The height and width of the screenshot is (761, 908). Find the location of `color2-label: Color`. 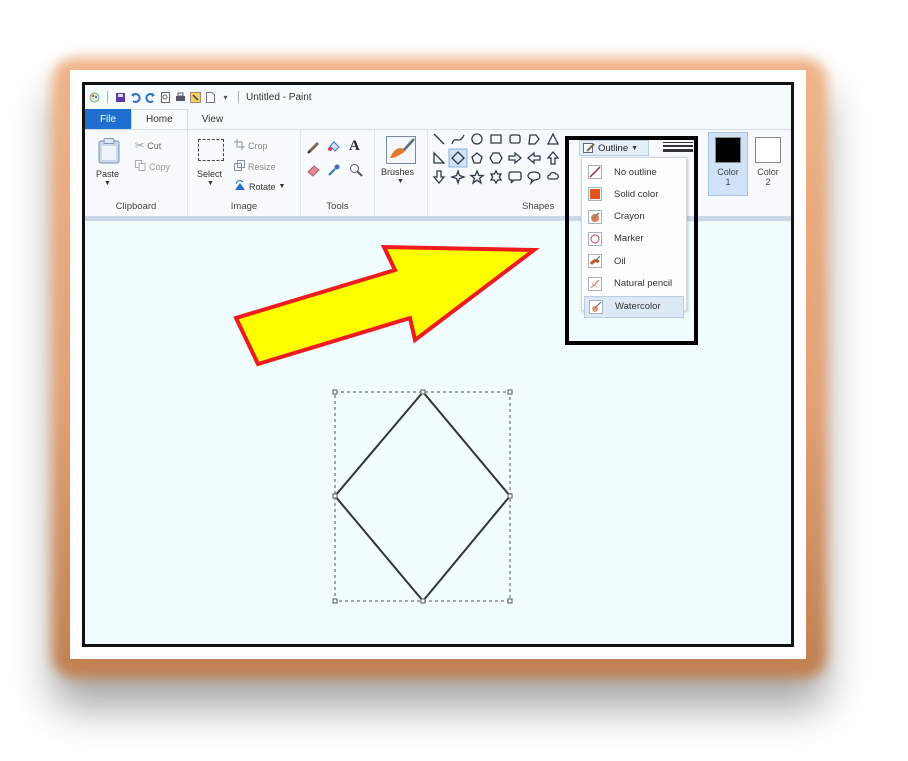

color2-label: Color is located at coordinates (768, 172).